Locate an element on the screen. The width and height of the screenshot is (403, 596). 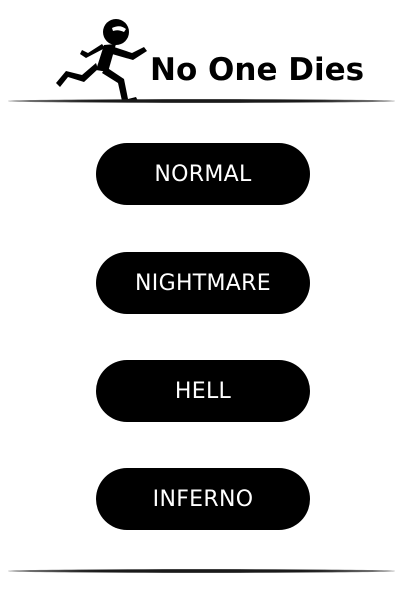
normal-button-label: NORMAL is located at coordinates (203, 174).